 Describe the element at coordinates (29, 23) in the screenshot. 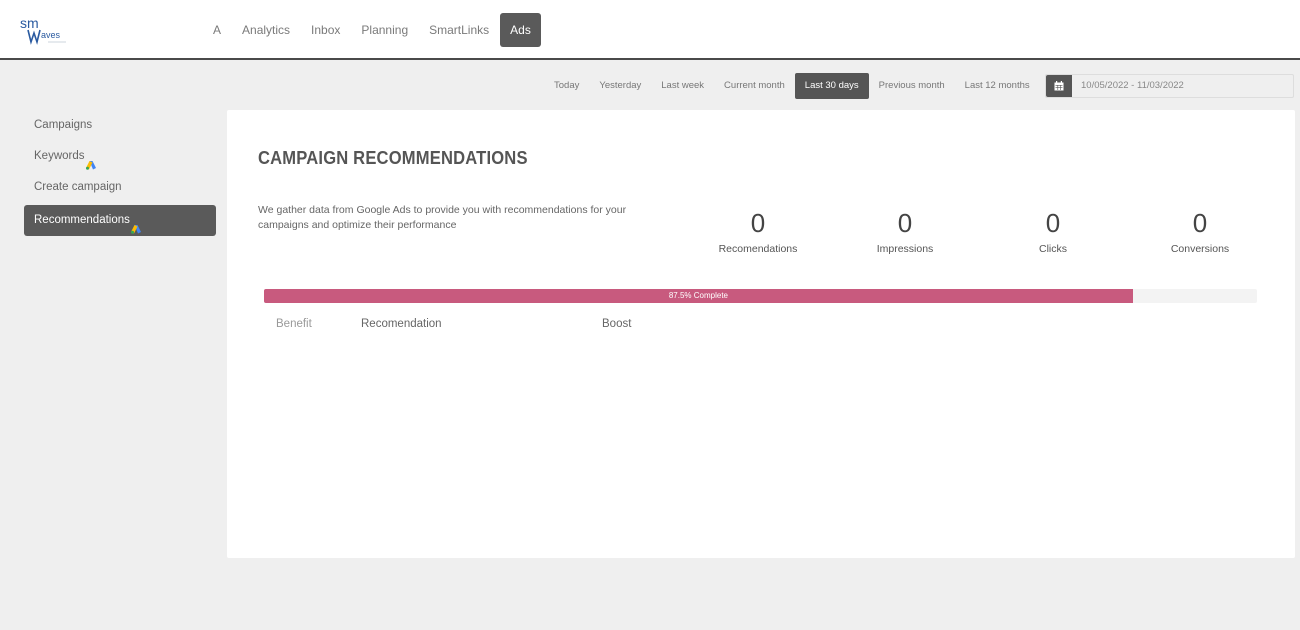

I see `svg-text: sm` at that location.